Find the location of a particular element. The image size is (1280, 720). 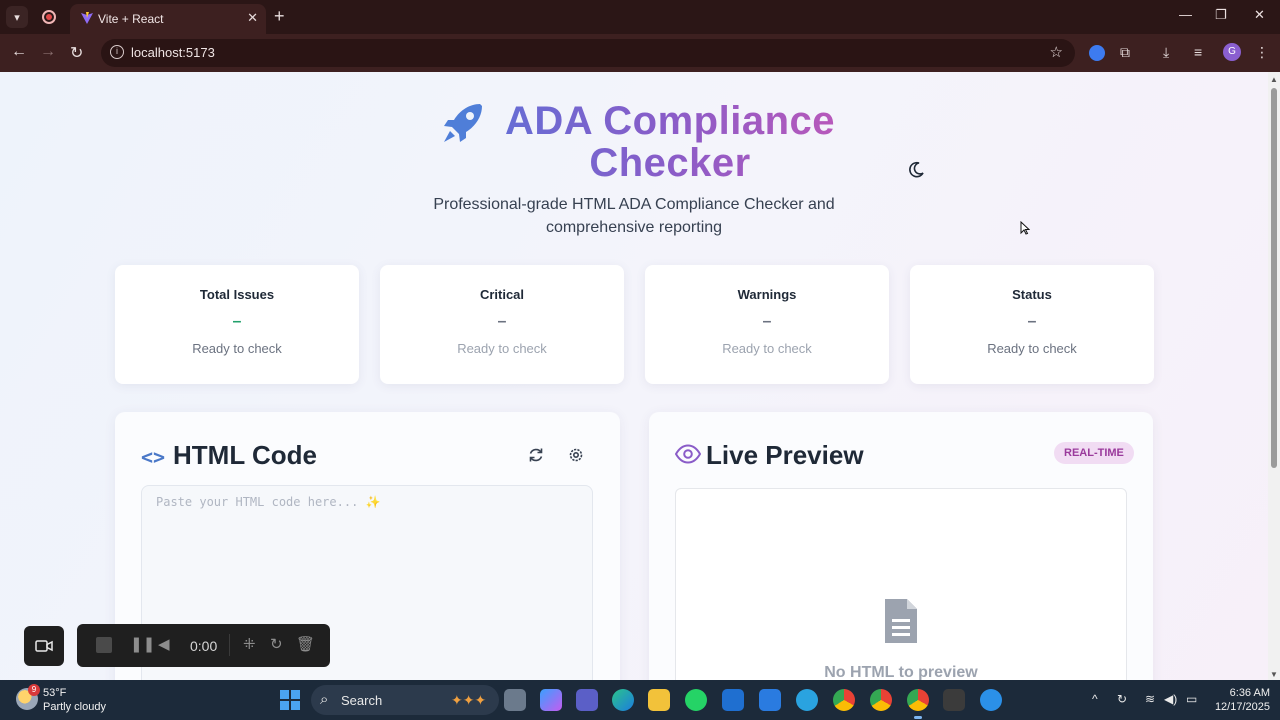

grid-icon: ⁜ is located at coordinates (249, 644).